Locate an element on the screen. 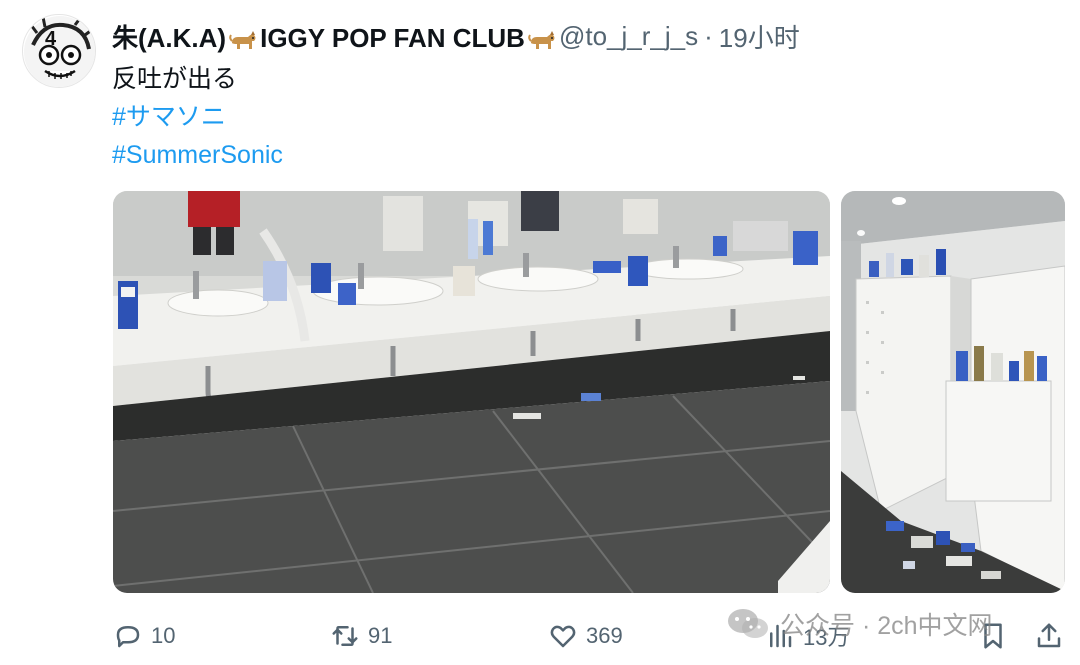  share-button is located at coordinates (1049, 636).